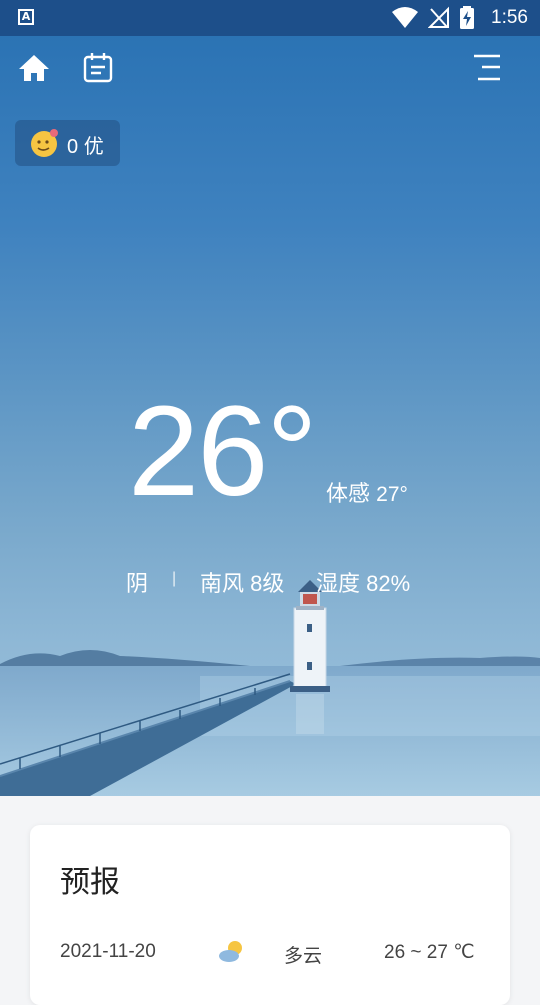  I want to click on smiley-face-icon, so click(44, 143).